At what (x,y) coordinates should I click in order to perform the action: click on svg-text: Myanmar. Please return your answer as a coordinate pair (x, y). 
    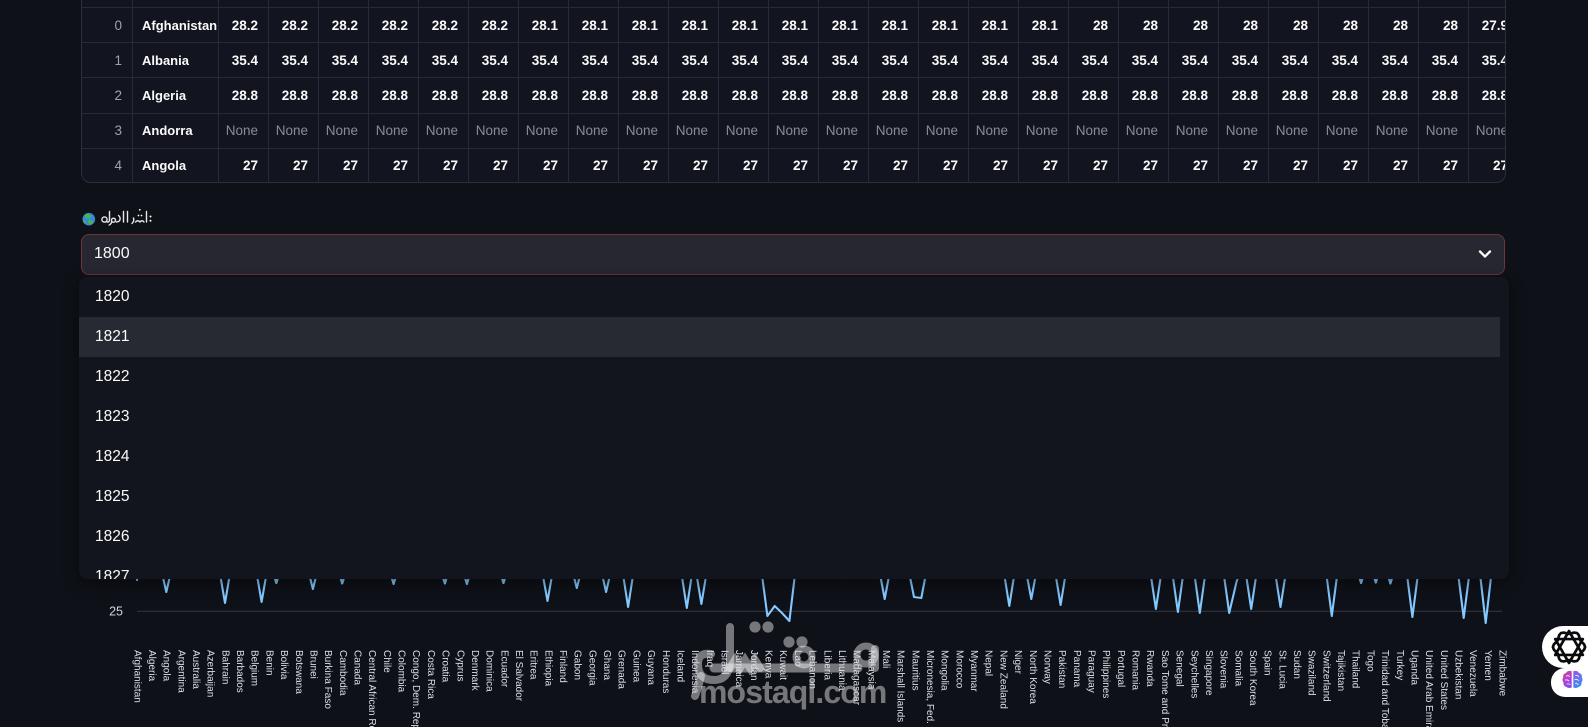
    Looking at the image, I should click on (973, 671).